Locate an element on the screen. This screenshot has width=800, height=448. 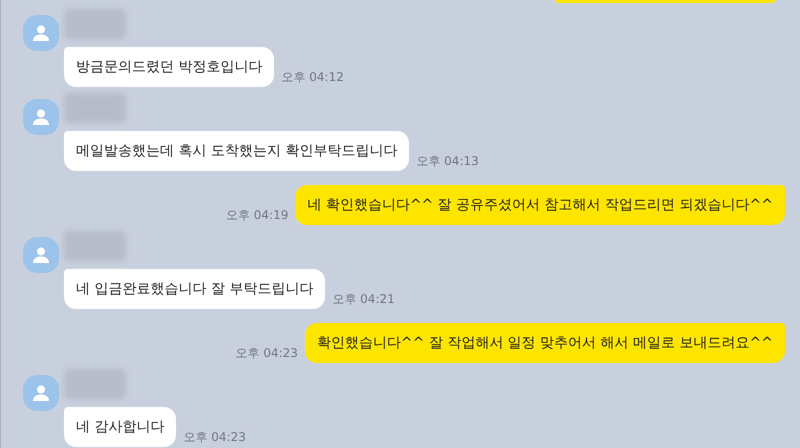
message-time: 오후 04:19 is located at coordinates (257, 215).